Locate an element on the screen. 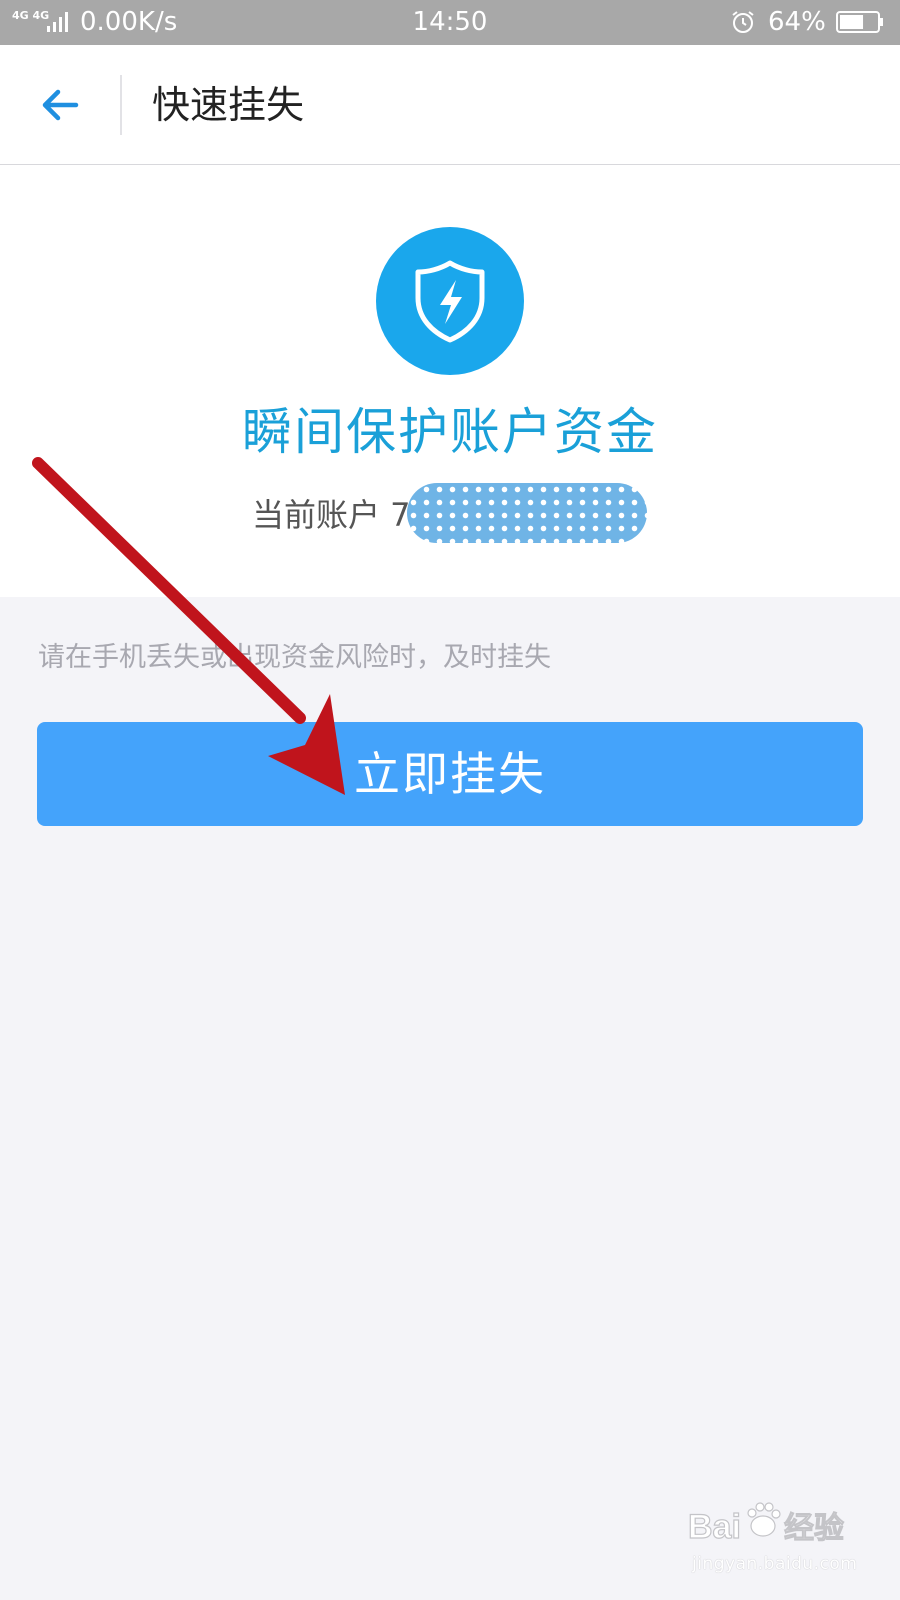 The height and width of the screenshot is (1600, 900). account-label: 当前账户 7 is located at coordinates (331, 515).